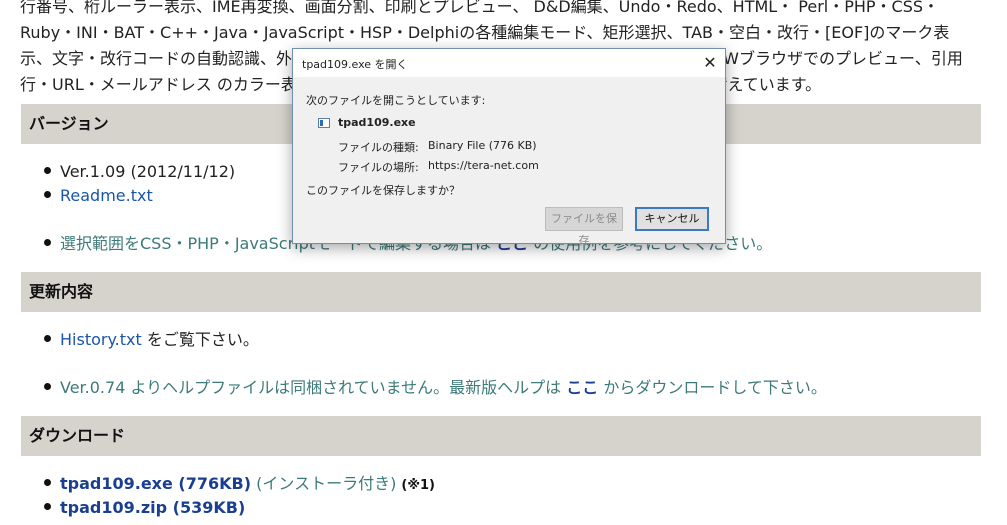 This screenshot has height=525, width=1007. I want to click on help-link: ここ, so click(582, 387).